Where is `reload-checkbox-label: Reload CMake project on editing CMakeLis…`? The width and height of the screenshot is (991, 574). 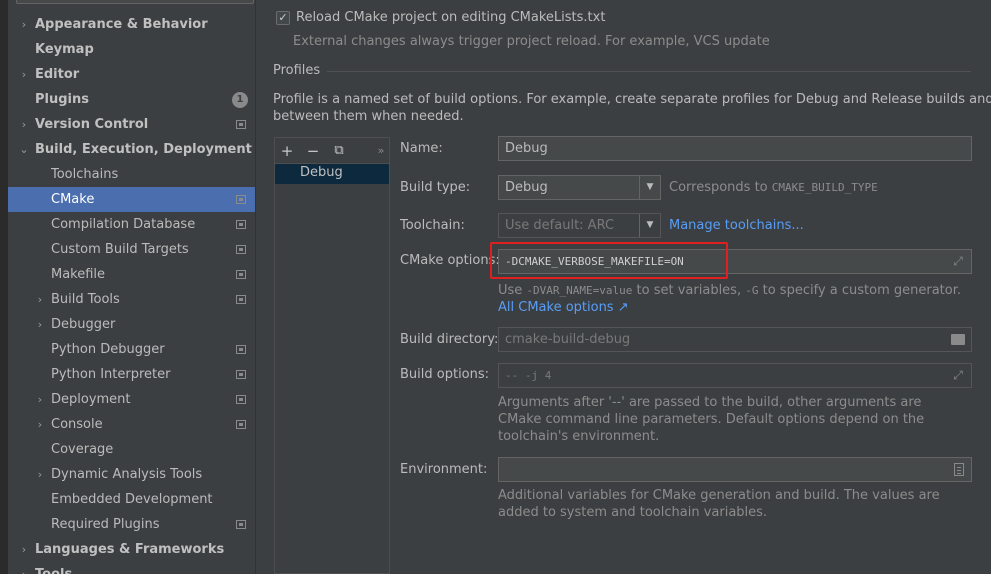
reload-checkbox-label: Reload CMake project on editing CMakeLis… is located at coordinates (451, 17).